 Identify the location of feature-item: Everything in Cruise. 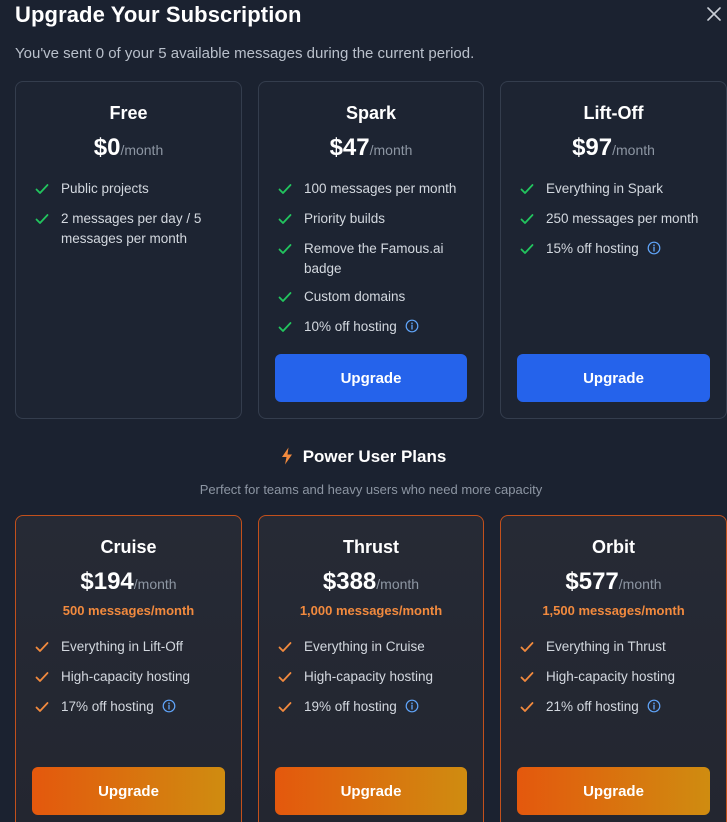
(375, 647).